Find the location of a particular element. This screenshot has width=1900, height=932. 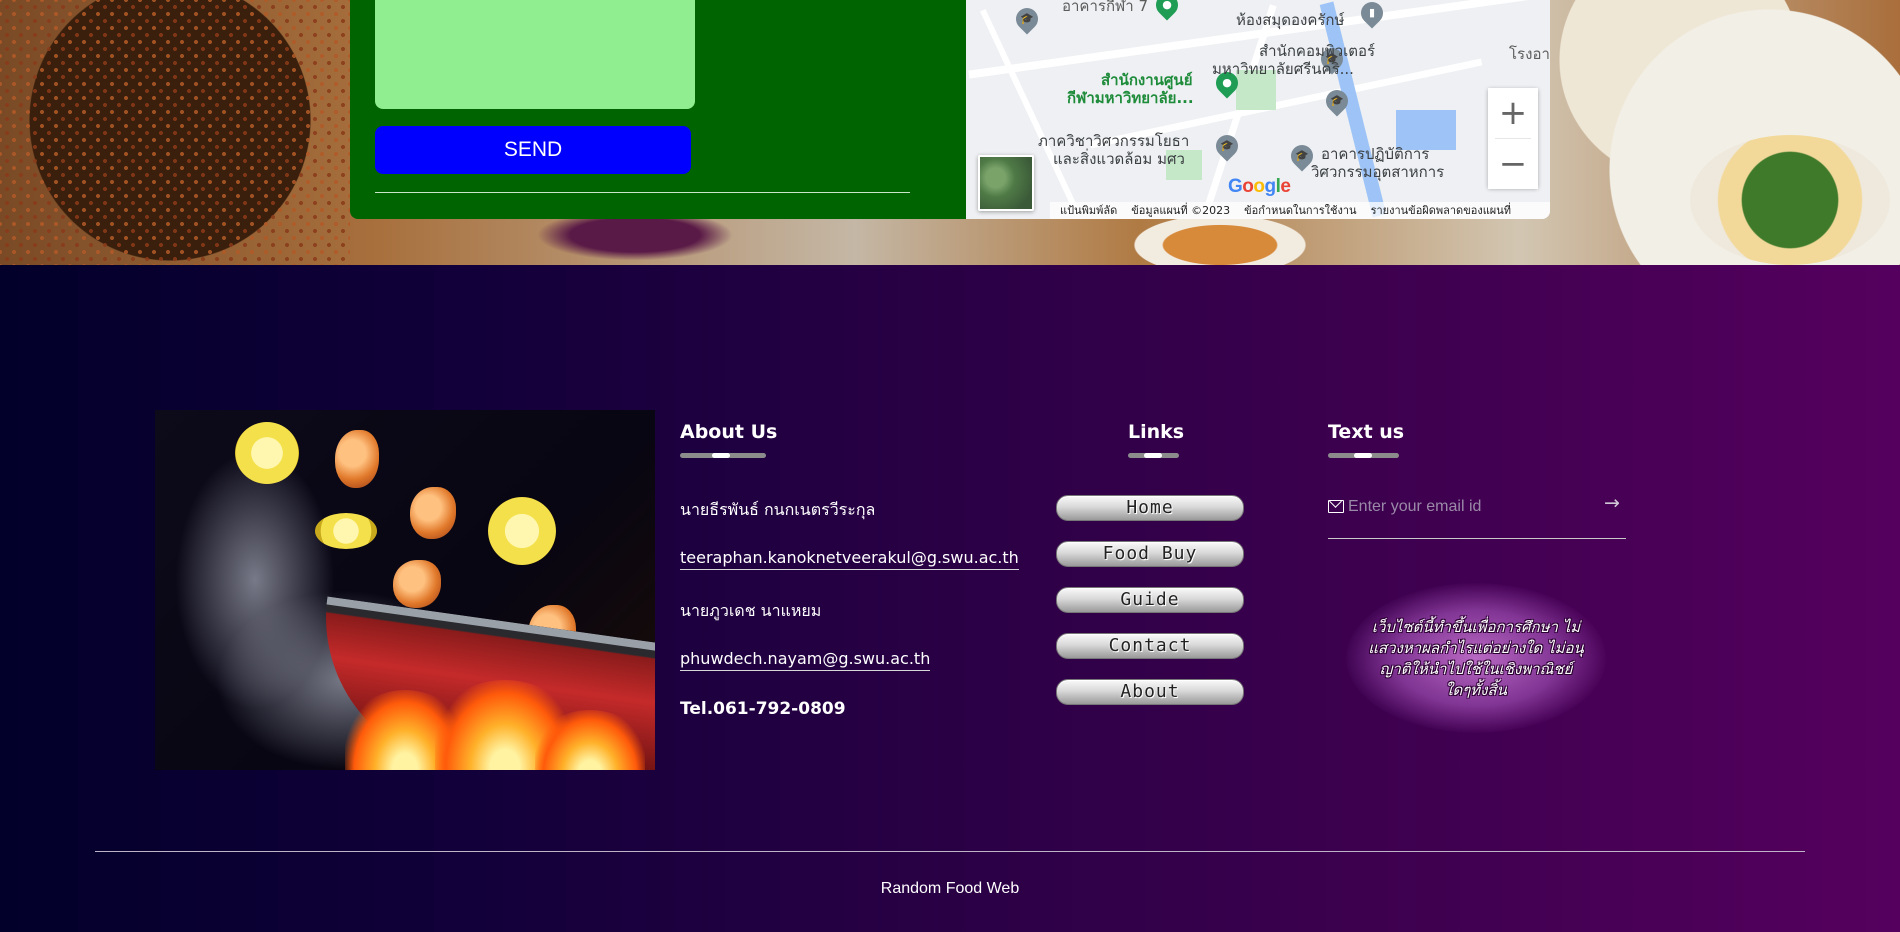

about-us-title: About Us is located at coordinates (729, 432).